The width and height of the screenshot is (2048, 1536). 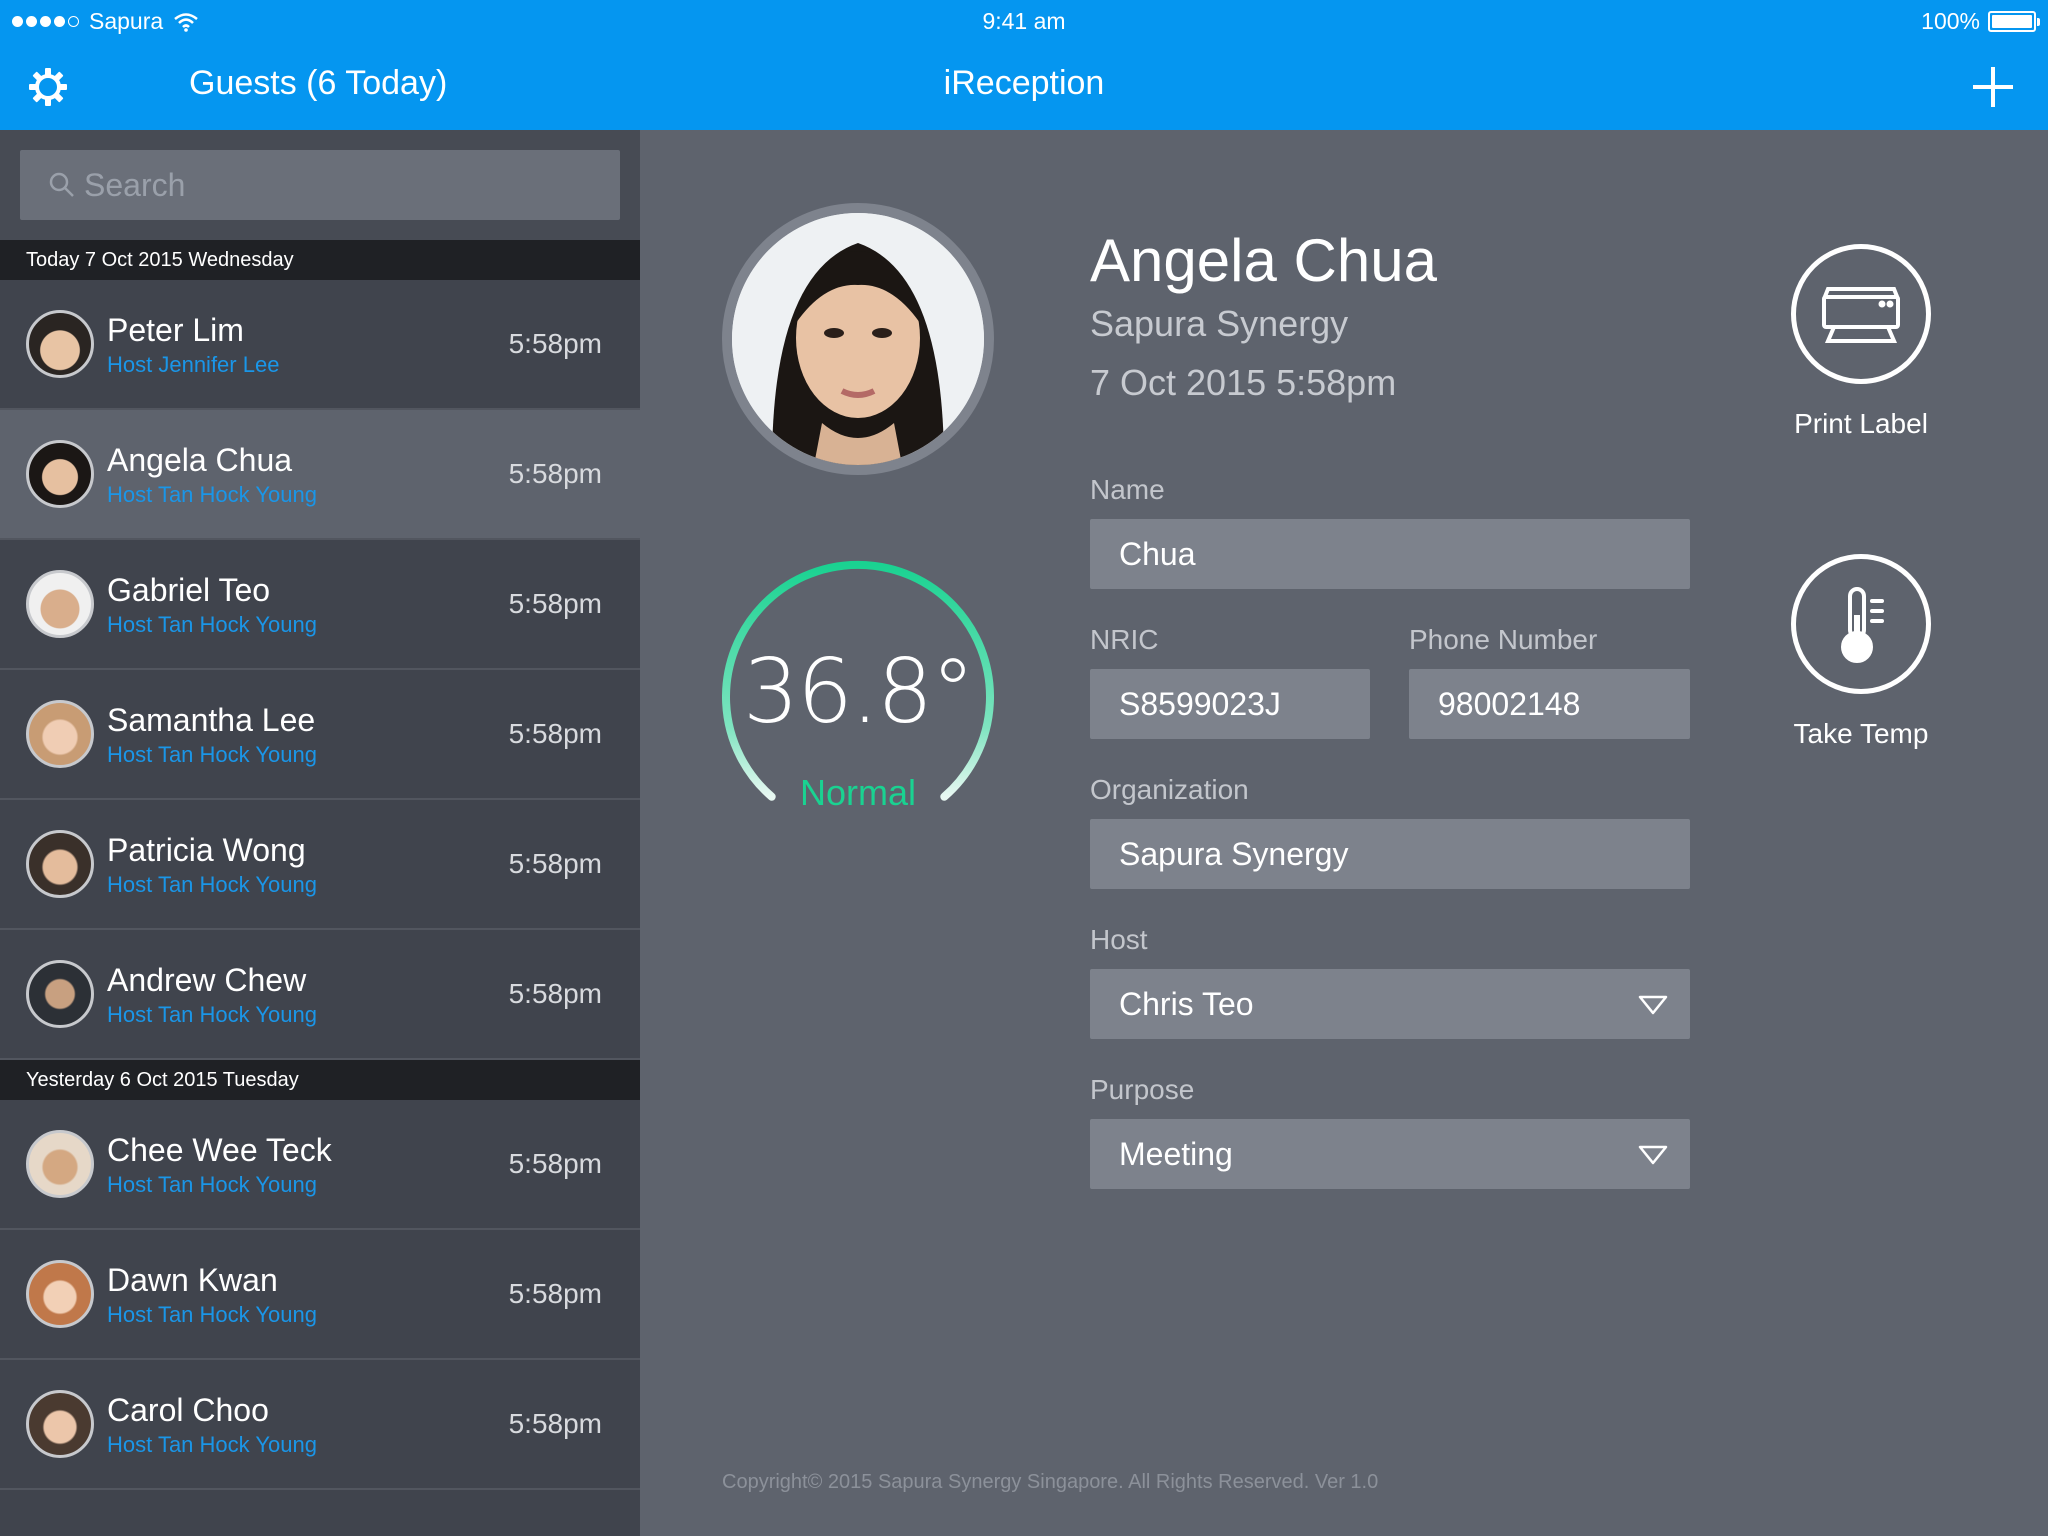 I want to click on search-box, so click(x=320, y=185).